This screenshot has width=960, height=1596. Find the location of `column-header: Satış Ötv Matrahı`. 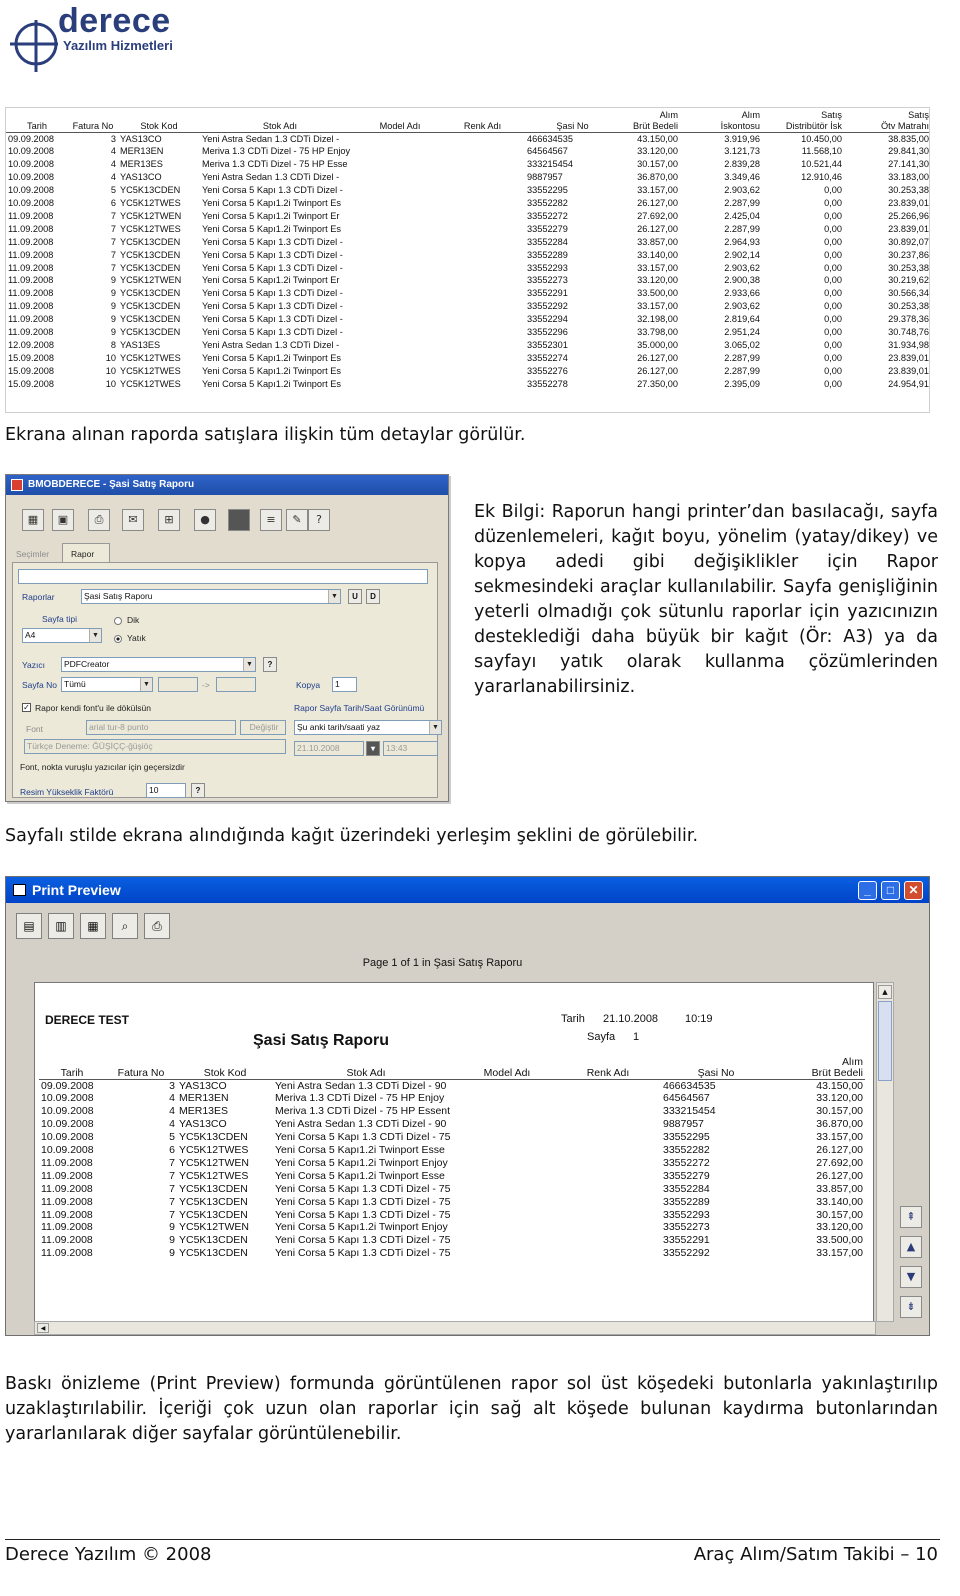

column-header: Satış Ötv Matrahı is located at coordinates (886, 120).